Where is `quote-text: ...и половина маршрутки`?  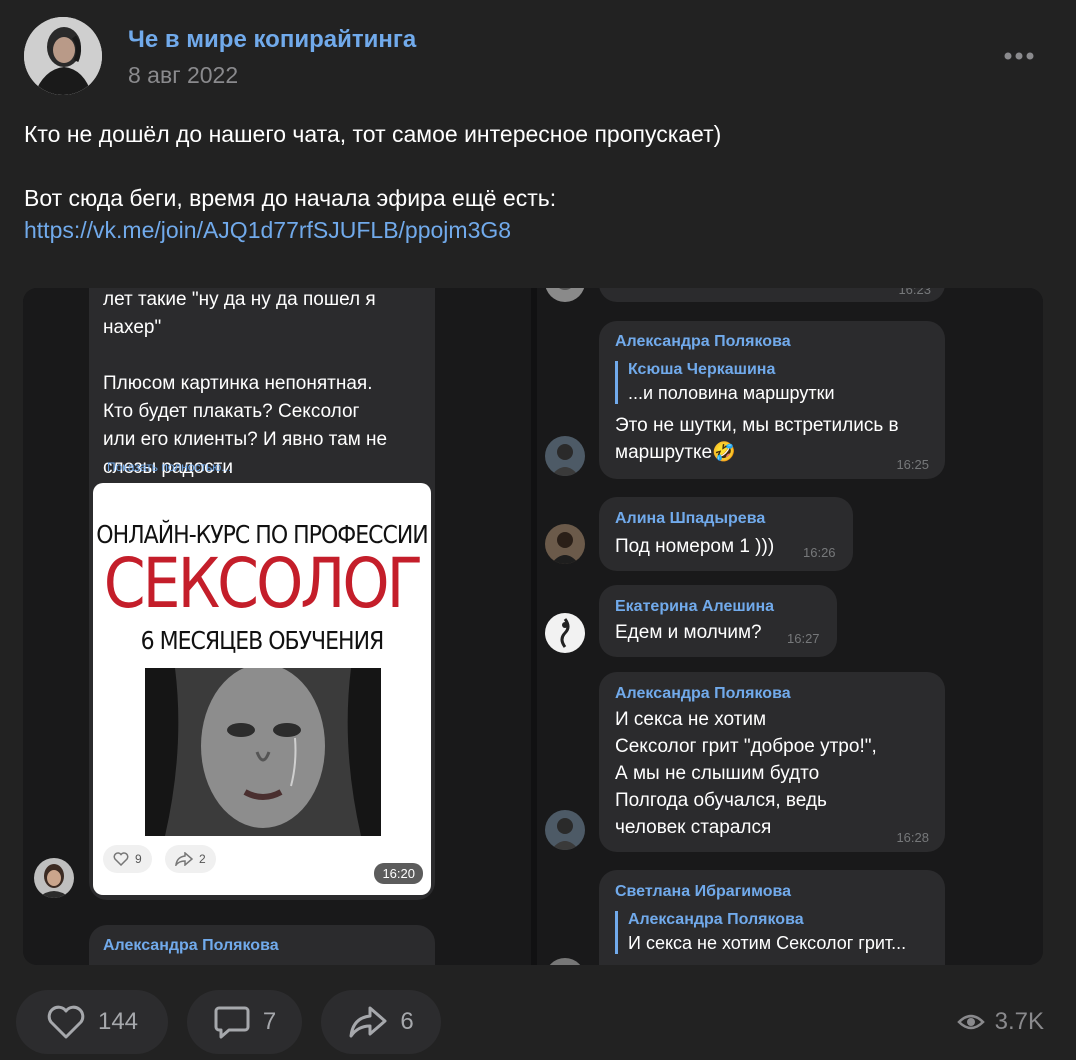
quote-text: ...и половина маршрутки is located at coordinates (731, 393).